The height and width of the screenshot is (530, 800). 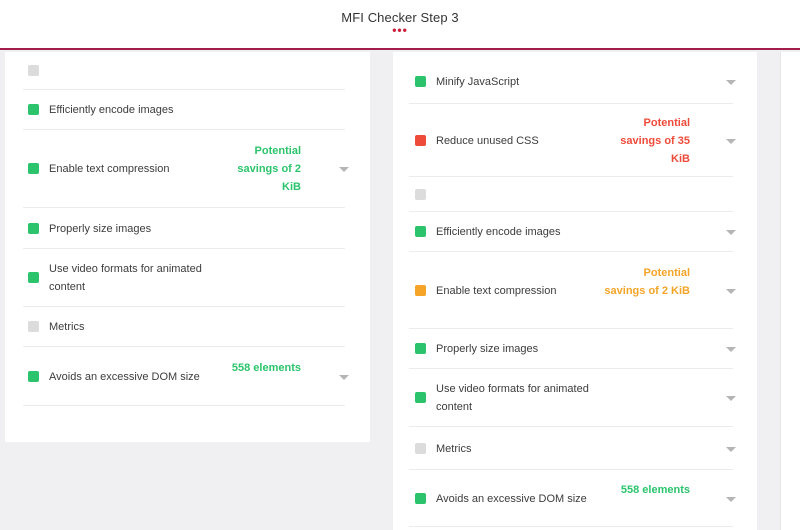 I want to click on app-header: MFI Checker Step 3 •••, so click(x=400, y=25).